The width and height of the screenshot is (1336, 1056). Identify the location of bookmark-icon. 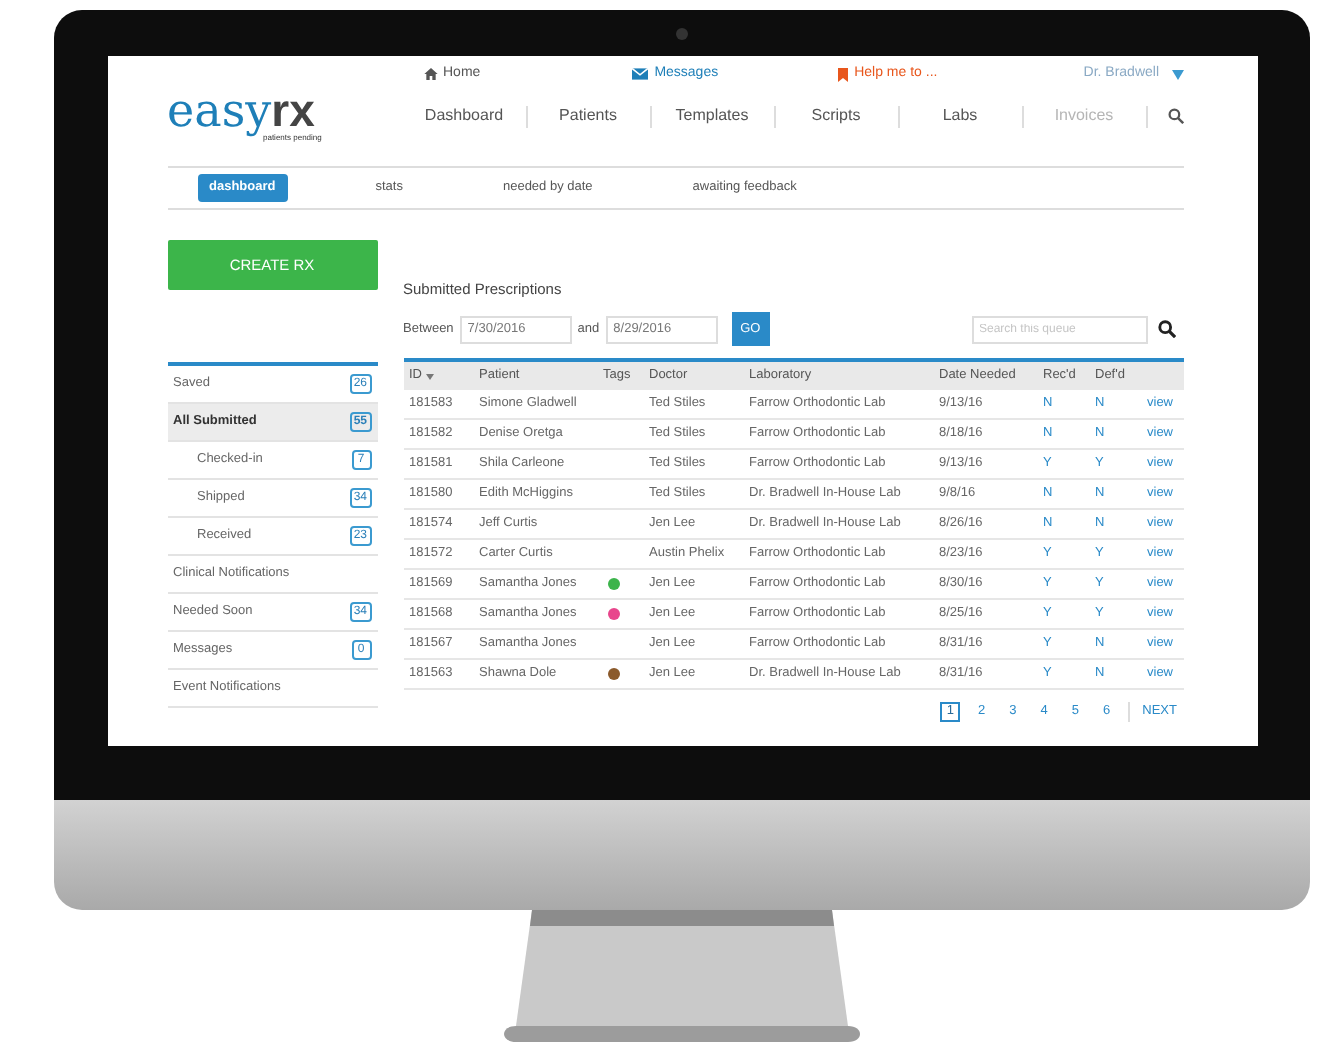
(843, 74).